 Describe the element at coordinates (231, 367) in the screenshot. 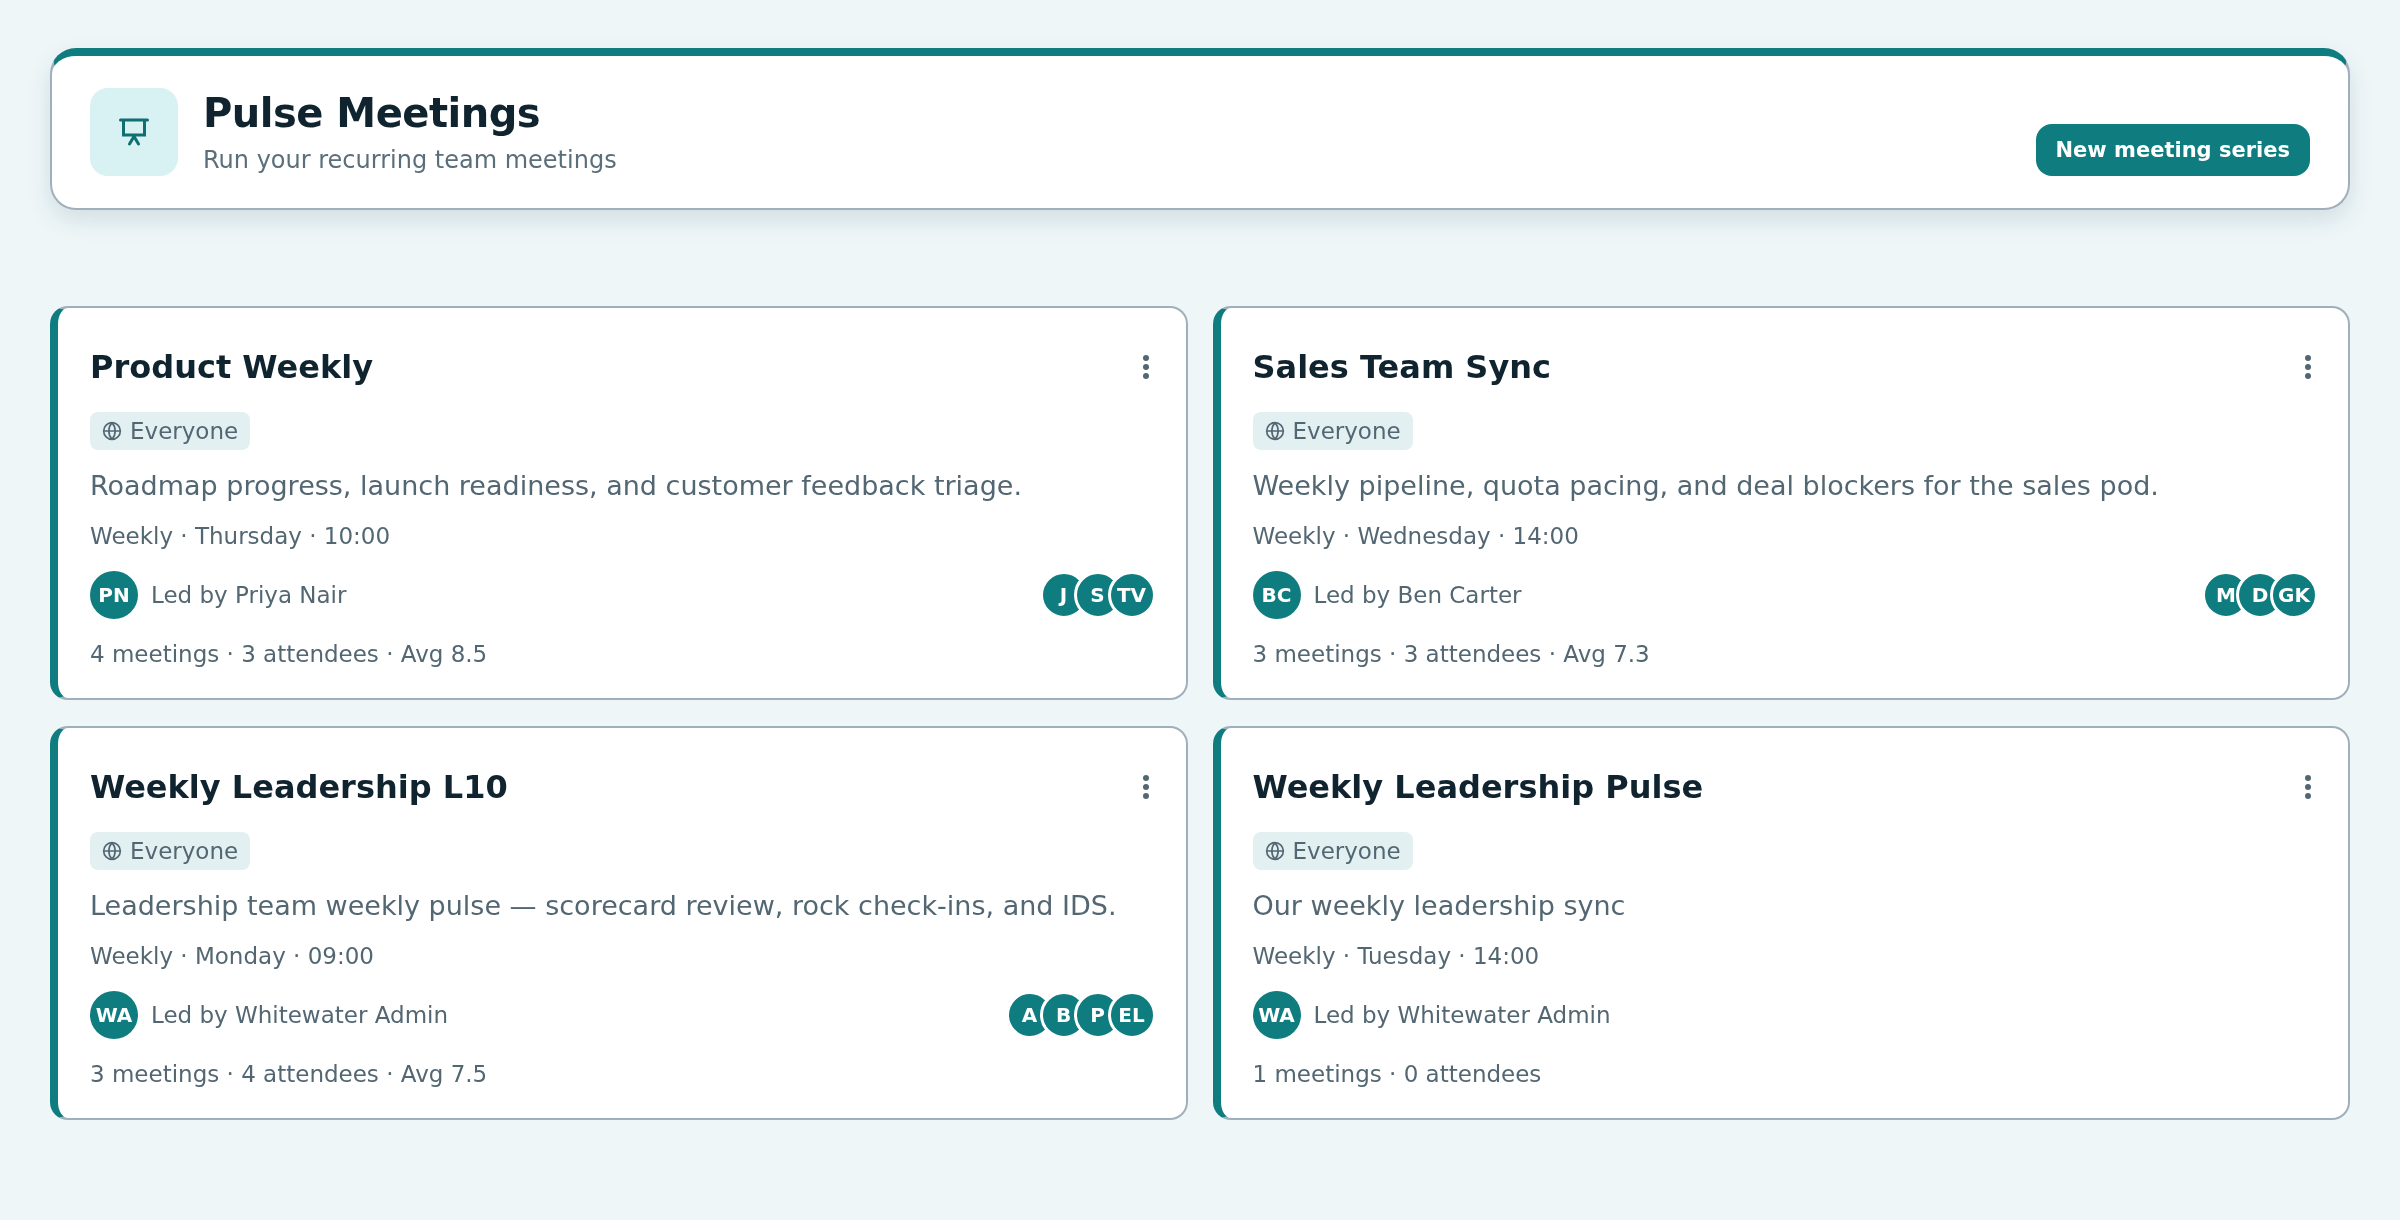

I see `meeting-title: Product Weekly` at that location.